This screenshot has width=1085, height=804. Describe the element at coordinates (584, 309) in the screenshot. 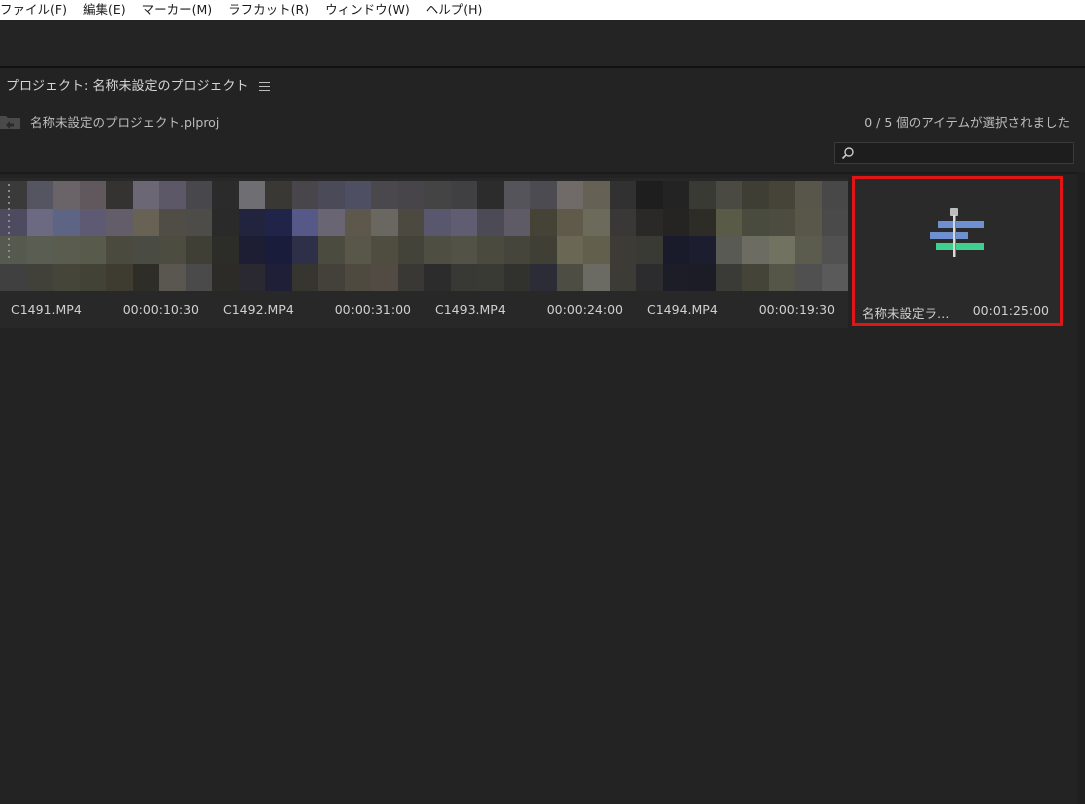

I see `clip-duration: 00:00:24:00` at that location.